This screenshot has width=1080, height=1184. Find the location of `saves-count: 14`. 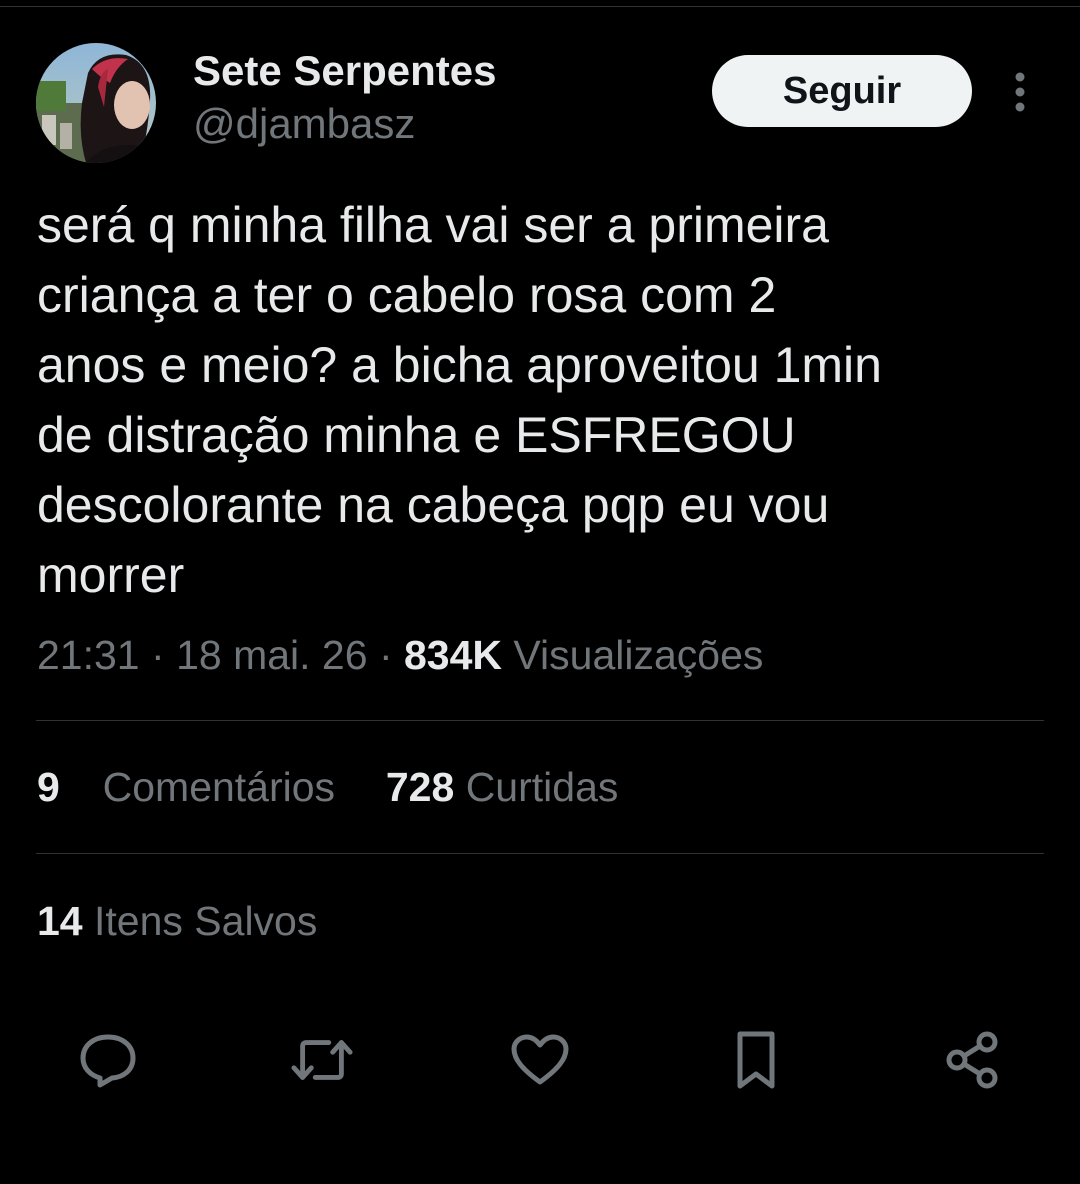

saves-count: 14 is located at coordinates (60, 921).